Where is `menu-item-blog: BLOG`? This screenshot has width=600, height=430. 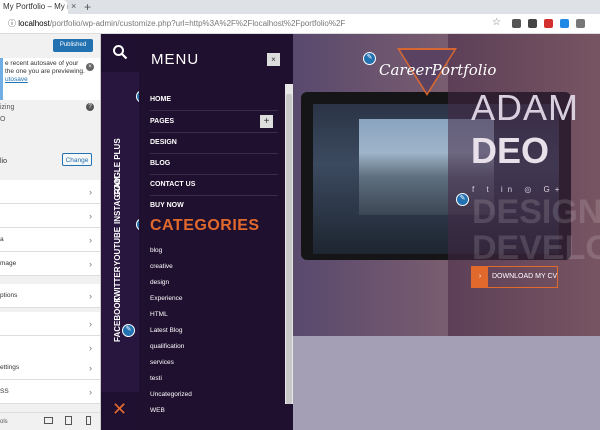 menu-item-blog: BLOG is located at coordinates (214, 164).